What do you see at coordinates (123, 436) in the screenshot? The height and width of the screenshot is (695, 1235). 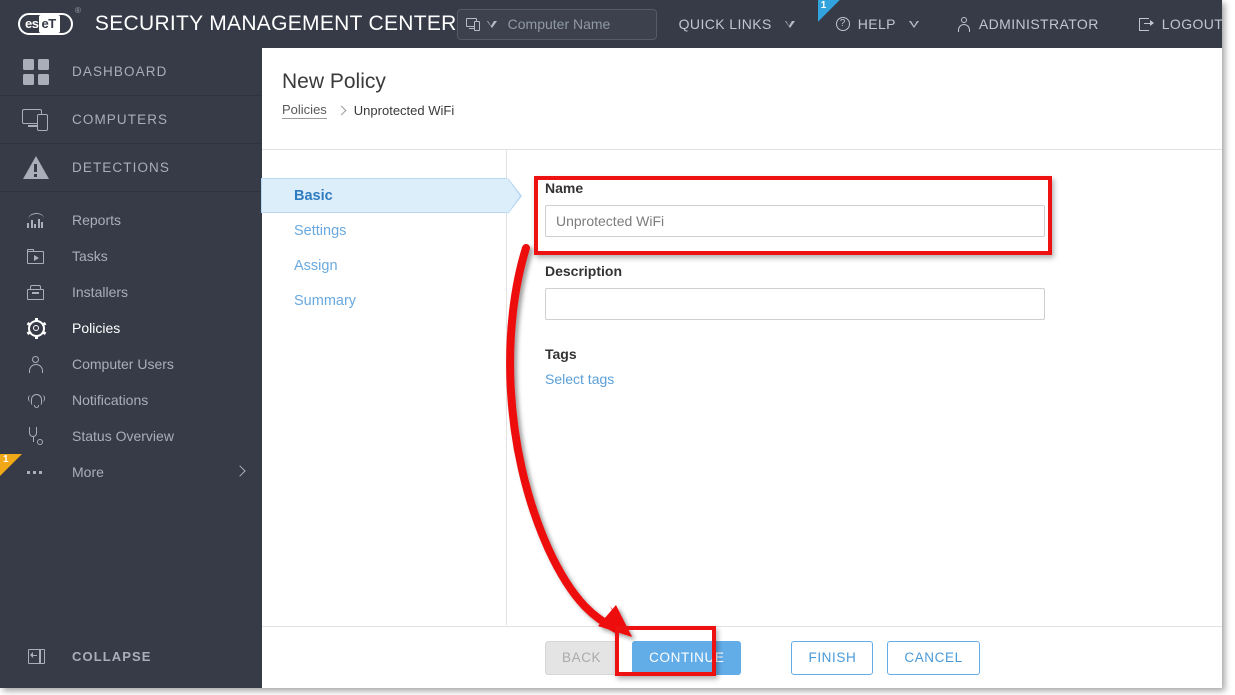 I see `sidebar-label-status-overview: Status Overview` at bounding box center [123, 436].